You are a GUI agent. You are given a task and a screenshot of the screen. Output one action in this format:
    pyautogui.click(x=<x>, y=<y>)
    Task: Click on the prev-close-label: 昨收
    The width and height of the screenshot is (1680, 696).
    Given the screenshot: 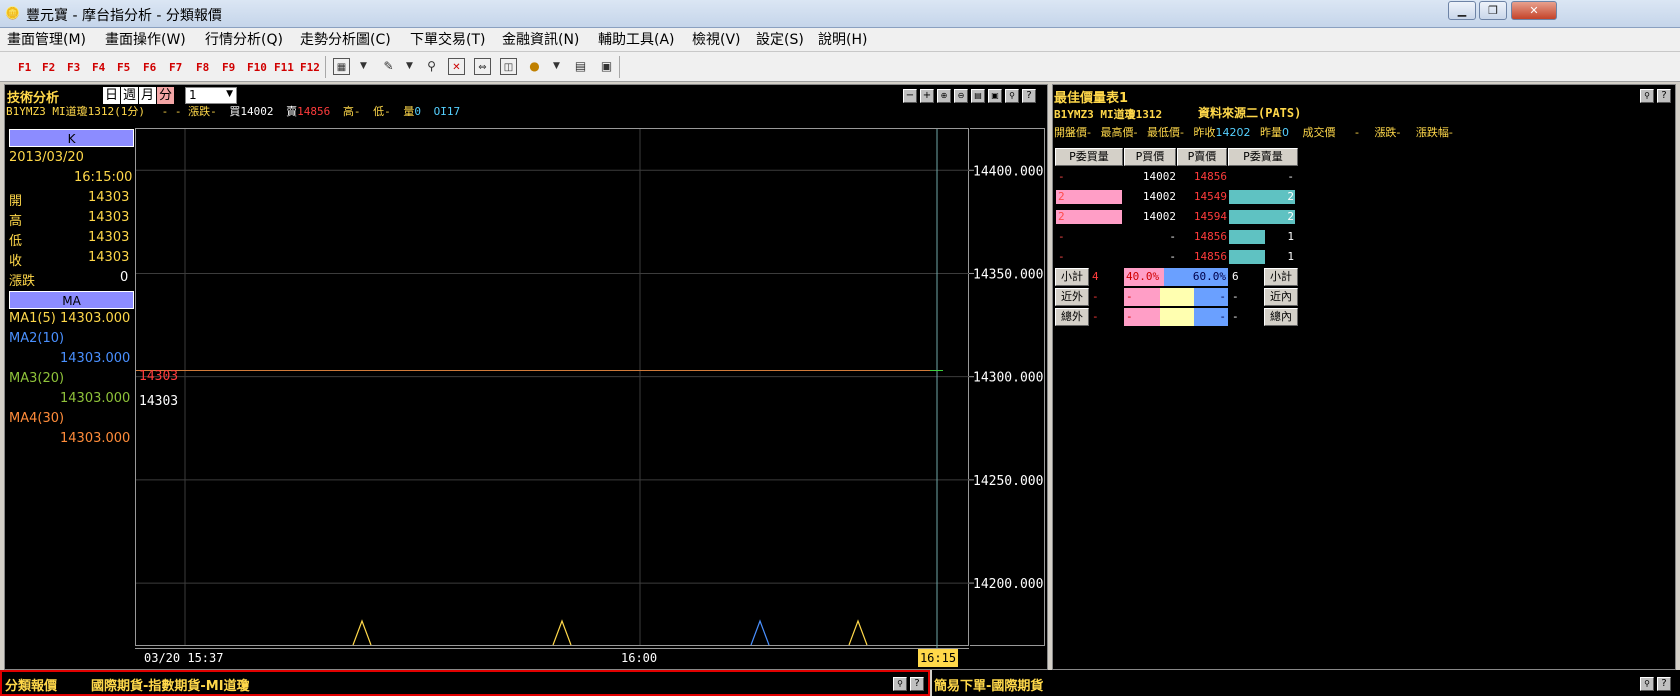 What is the action you would take?
    pyautogui.click(x=1204, y=132)
    